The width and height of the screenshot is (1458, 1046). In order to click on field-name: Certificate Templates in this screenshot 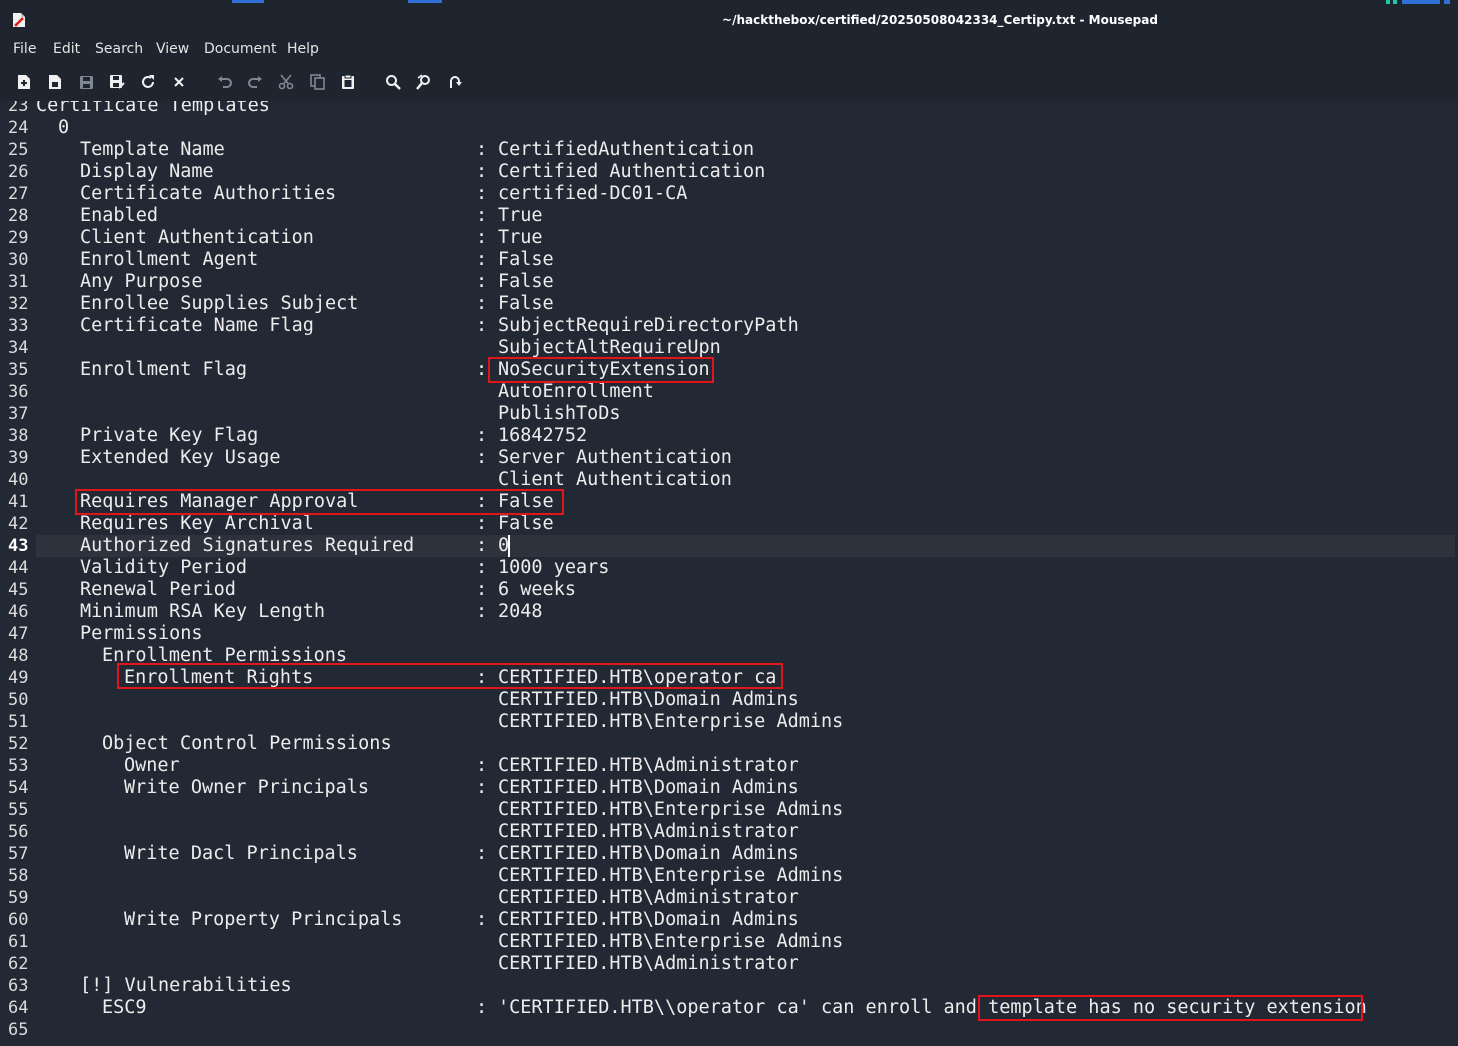, I will do `click(153, 108)`.